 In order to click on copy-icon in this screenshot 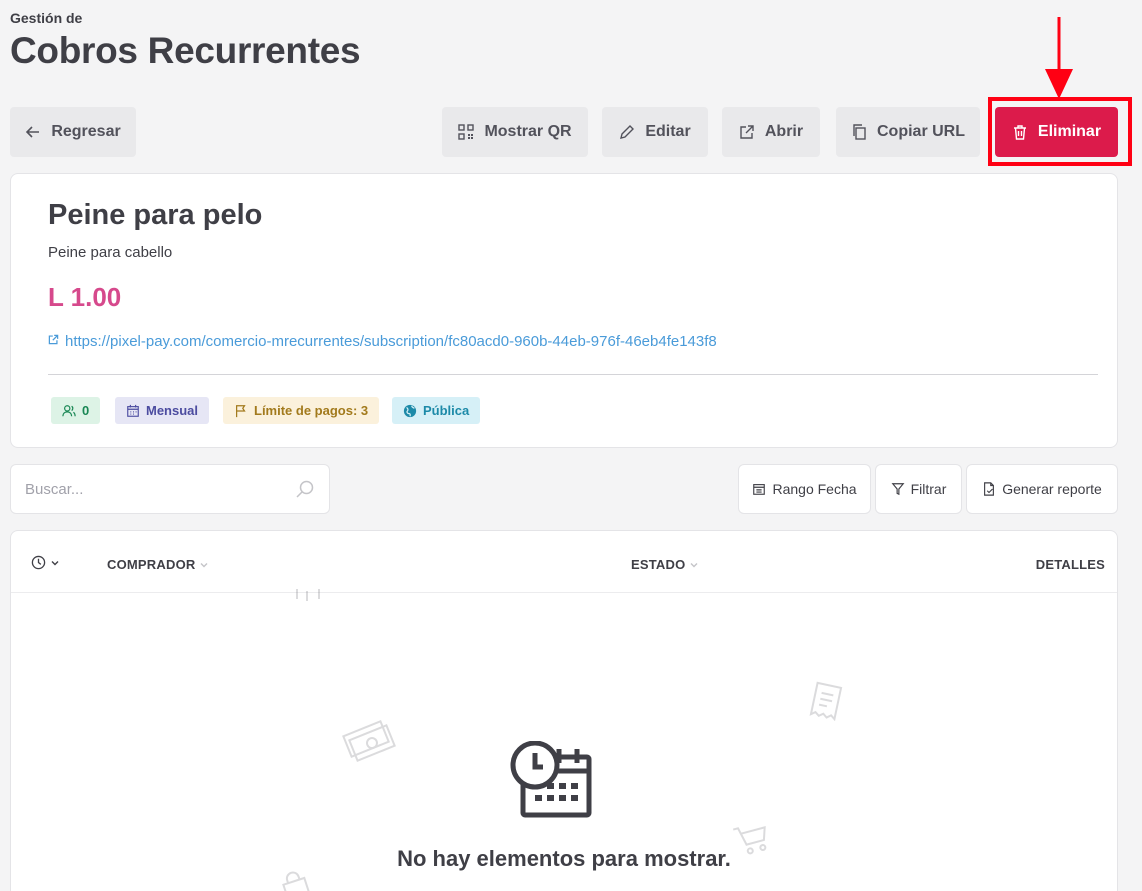, I will do `click(859, 132)`.